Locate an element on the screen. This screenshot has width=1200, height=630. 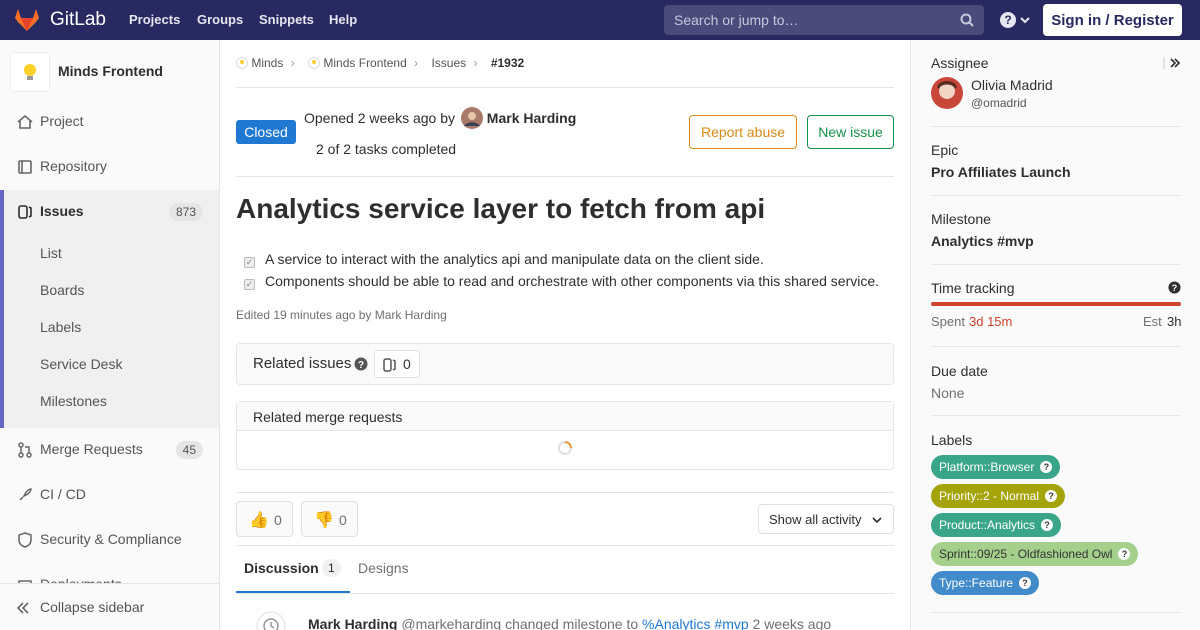
activity-milestone-link: %Analytics #mvp is located at coordinates (695, 623).